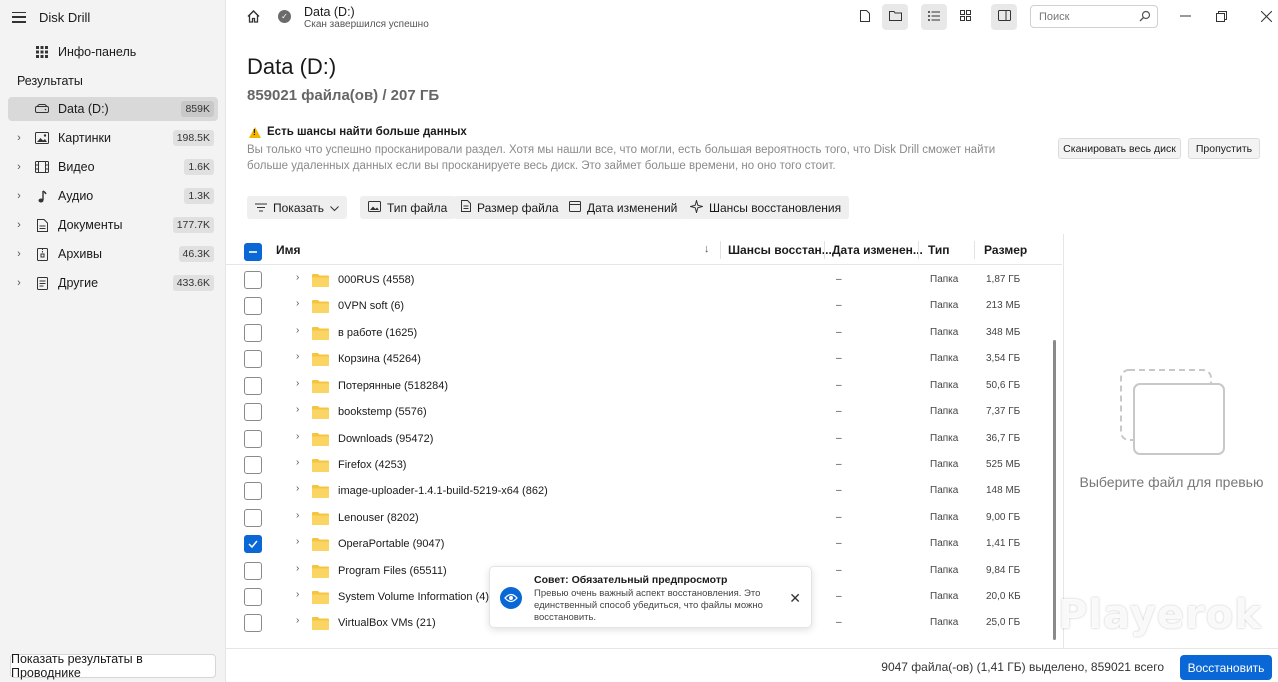 The height and width of the screenshot is (682, 1278). I want to click on sidebar-item-archives: › Архивы 46.3K, so click(113, 254).